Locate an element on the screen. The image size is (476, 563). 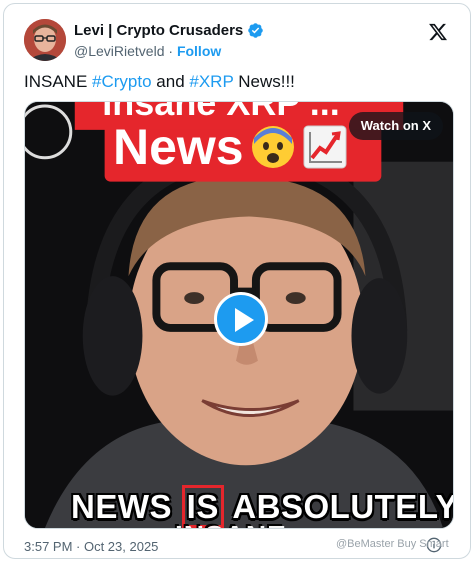
avatar is located at coordinates (45, 40).